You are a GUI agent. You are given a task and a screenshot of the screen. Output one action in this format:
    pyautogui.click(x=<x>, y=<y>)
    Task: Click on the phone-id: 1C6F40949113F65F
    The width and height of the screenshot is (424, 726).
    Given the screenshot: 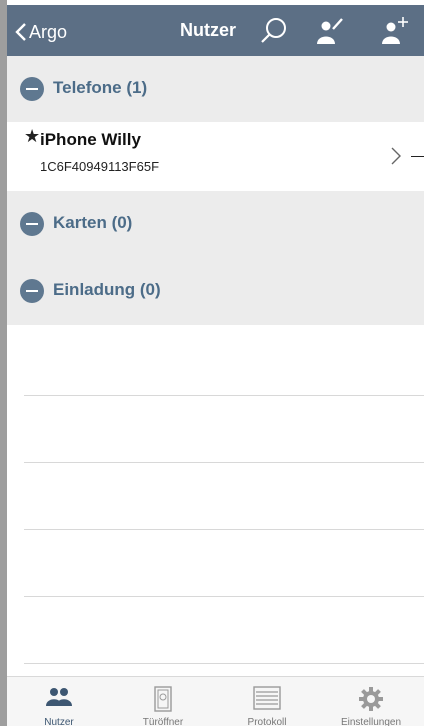 What is the action you would take?
    pyautogui.click(x=100, y=166)
    